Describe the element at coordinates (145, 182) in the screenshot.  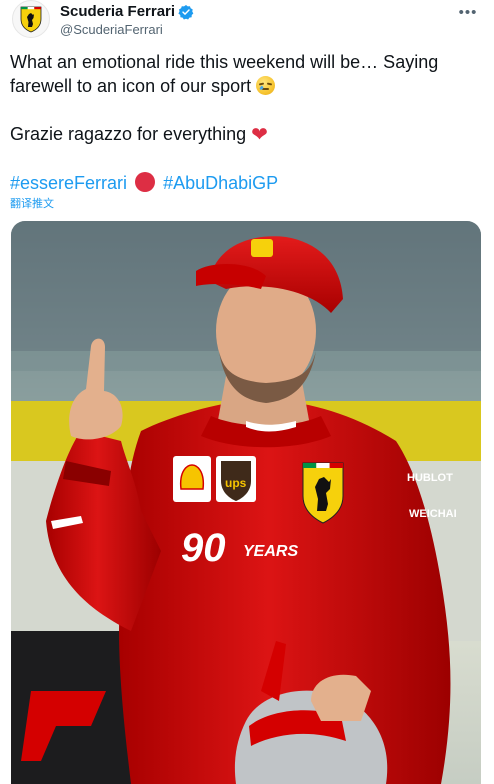
I see `red-circle-emoji-icon` at that location.